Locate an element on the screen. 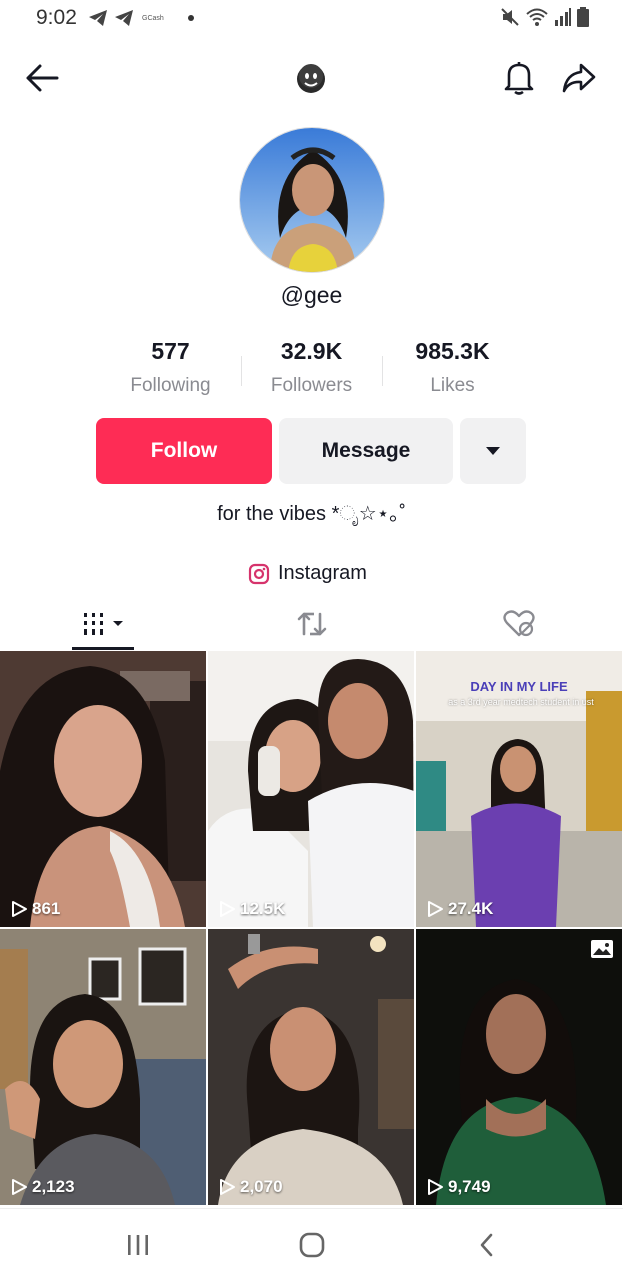 This screenshot has height=1280, width=623. tab-liked is located at coordinates (518, 624).